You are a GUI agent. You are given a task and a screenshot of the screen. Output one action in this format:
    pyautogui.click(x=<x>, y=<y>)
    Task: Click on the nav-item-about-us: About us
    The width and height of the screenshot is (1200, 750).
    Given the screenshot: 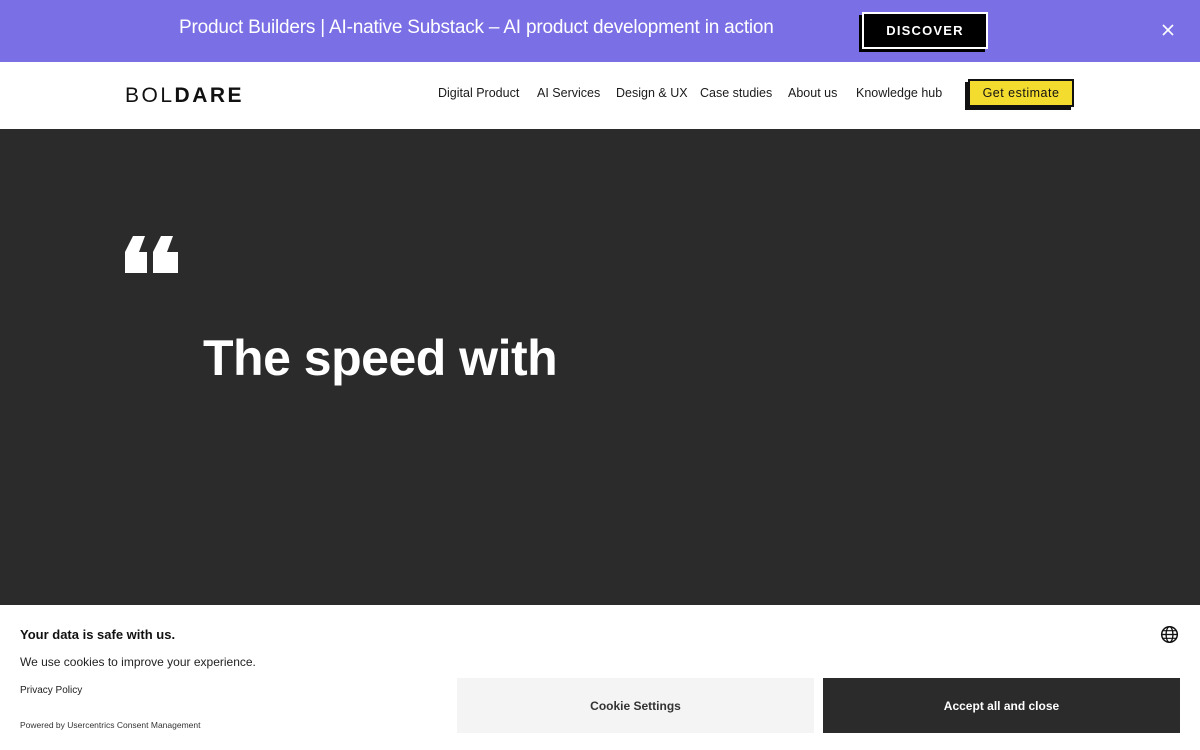 What is the action you would take?
    pyautogui.click(x=812, y=93)
    